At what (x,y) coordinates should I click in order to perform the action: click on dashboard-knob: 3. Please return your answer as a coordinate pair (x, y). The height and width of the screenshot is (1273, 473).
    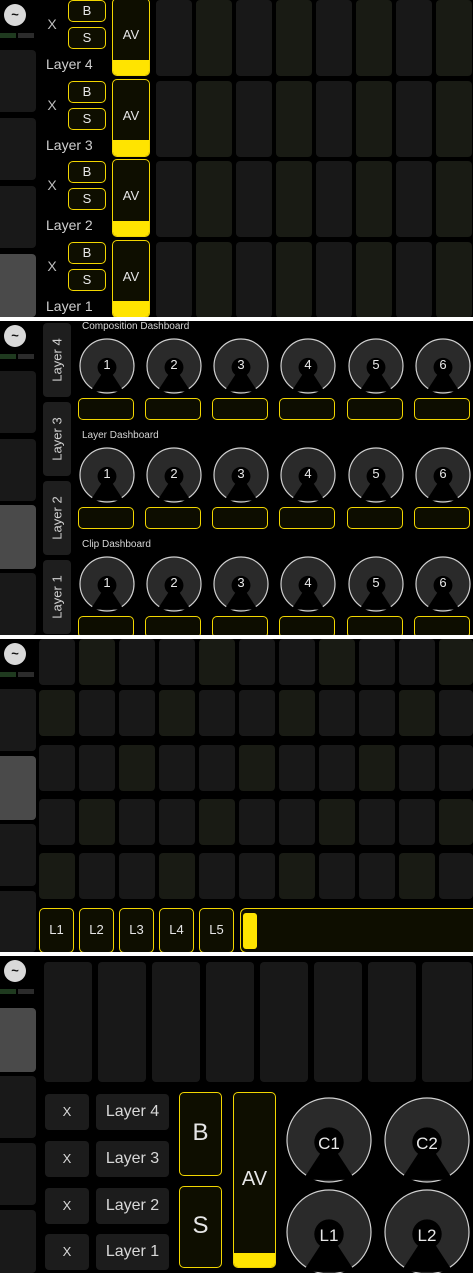
    Looking at the image, I should click on (241, 366).